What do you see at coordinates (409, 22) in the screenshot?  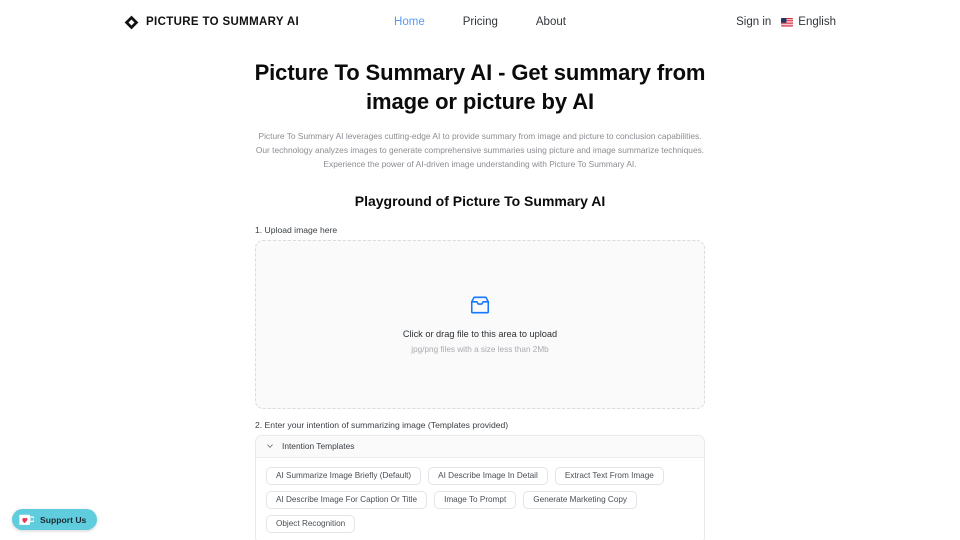 I see `nav-item-home: Home` at bounding box center [409, 22].